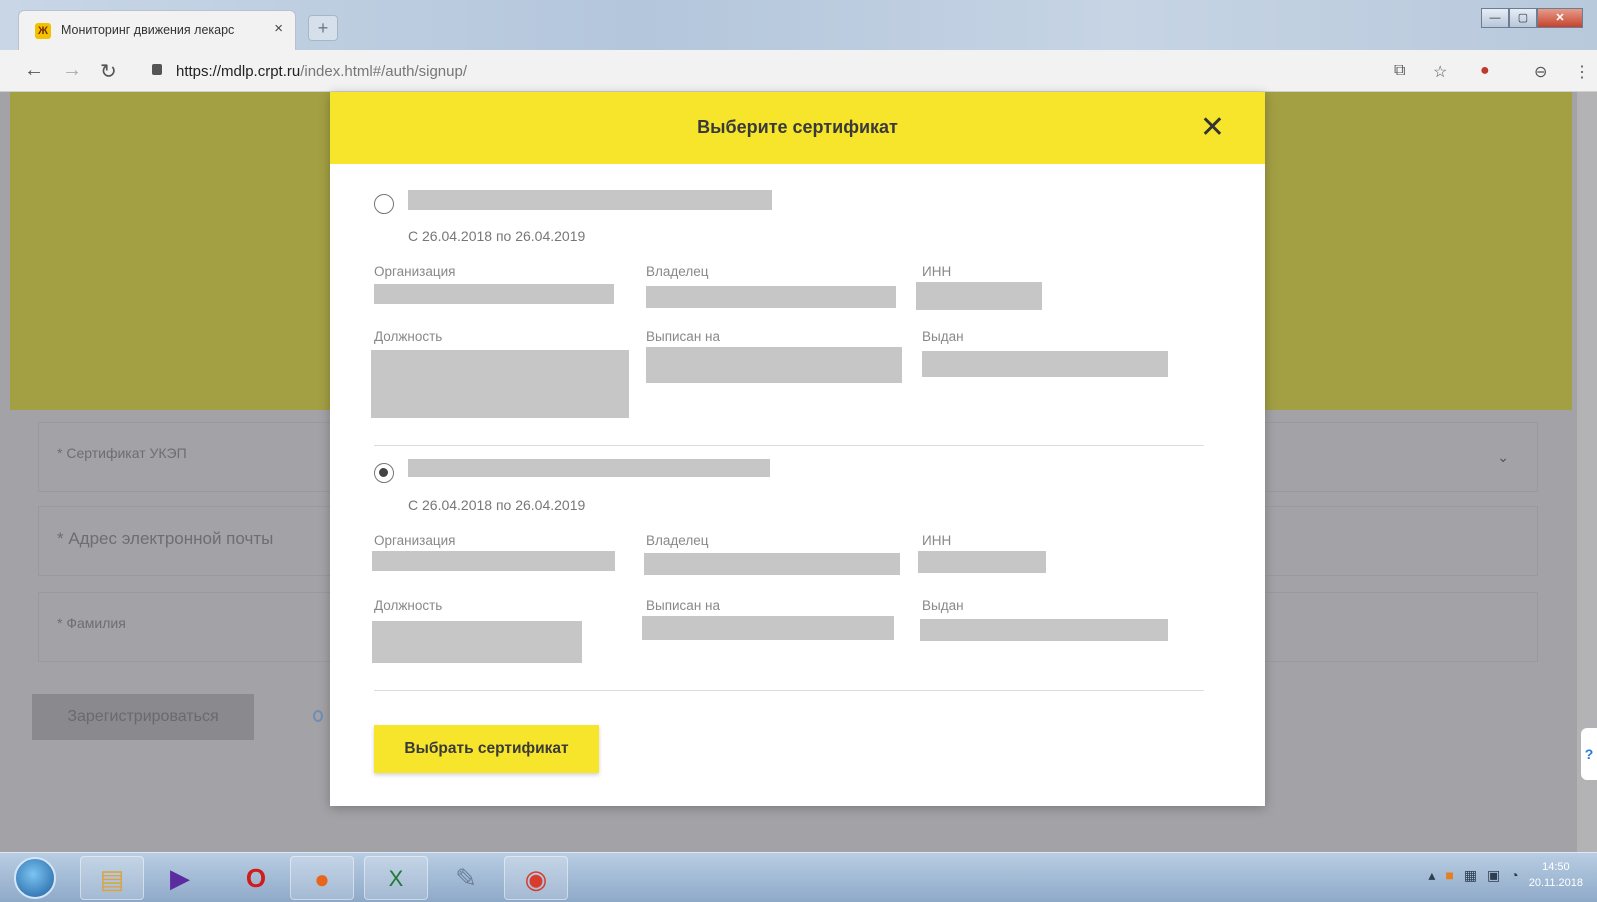  Describe the element at coordinates (466, 878) in the screenshot. I see `paint-app-icon: ✎` at that location.